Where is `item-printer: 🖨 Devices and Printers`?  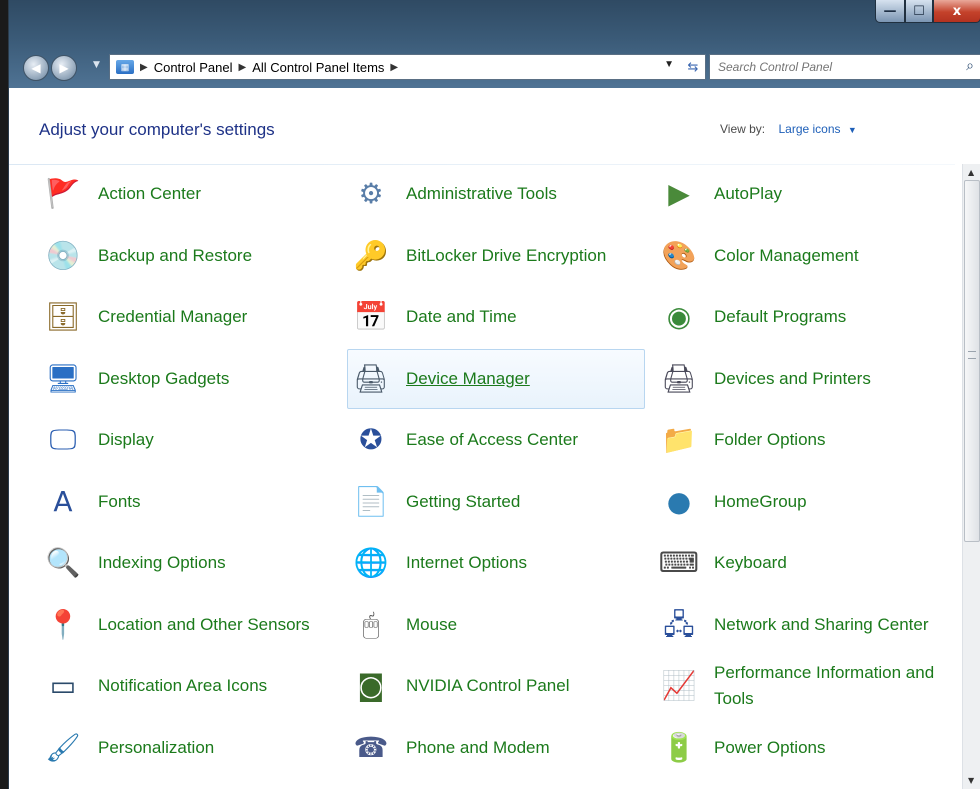 item-printer: 🖨 Devices and Printers is located at coordinates (804, 379).